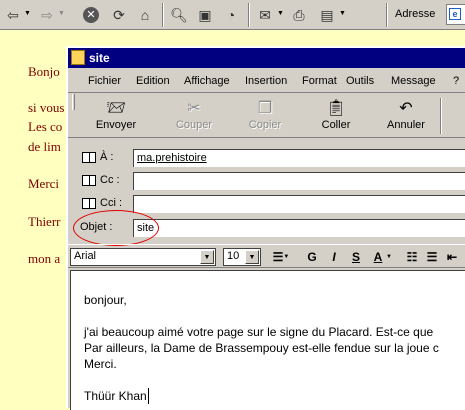  Describe the element at coordinates (360, 81) in the screenshot. I see `menu-outils: Outils` at that location.